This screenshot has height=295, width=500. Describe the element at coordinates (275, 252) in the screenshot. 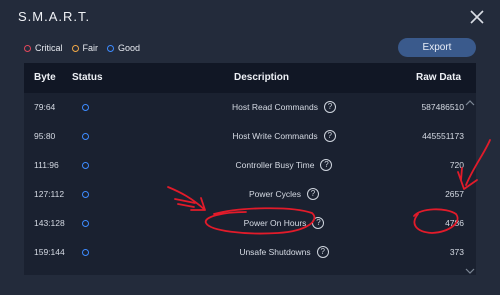

I see `description-label: Unsafe Shutdowns` at that location.